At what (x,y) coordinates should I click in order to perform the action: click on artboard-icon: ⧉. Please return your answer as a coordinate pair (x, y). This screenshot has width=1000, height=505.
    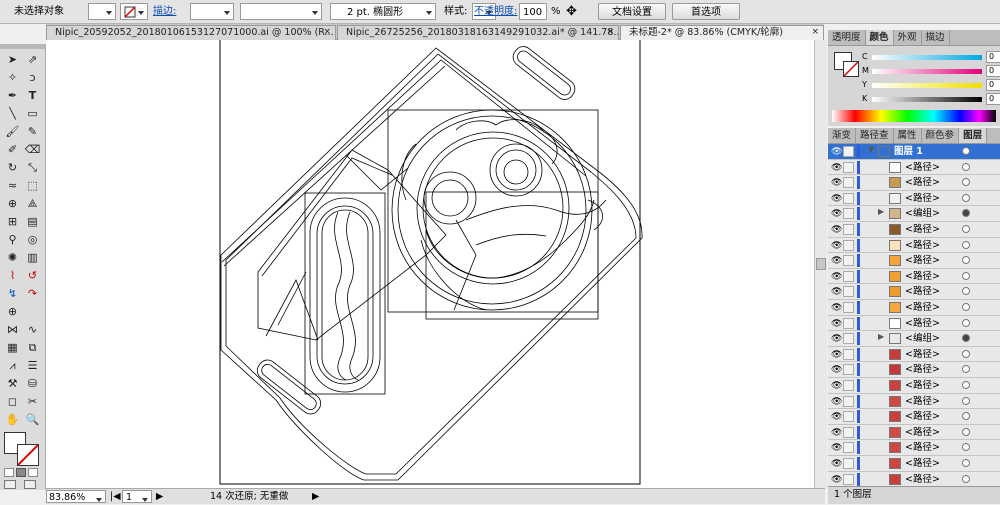
    Looking at the image, I should click on (32, 347).